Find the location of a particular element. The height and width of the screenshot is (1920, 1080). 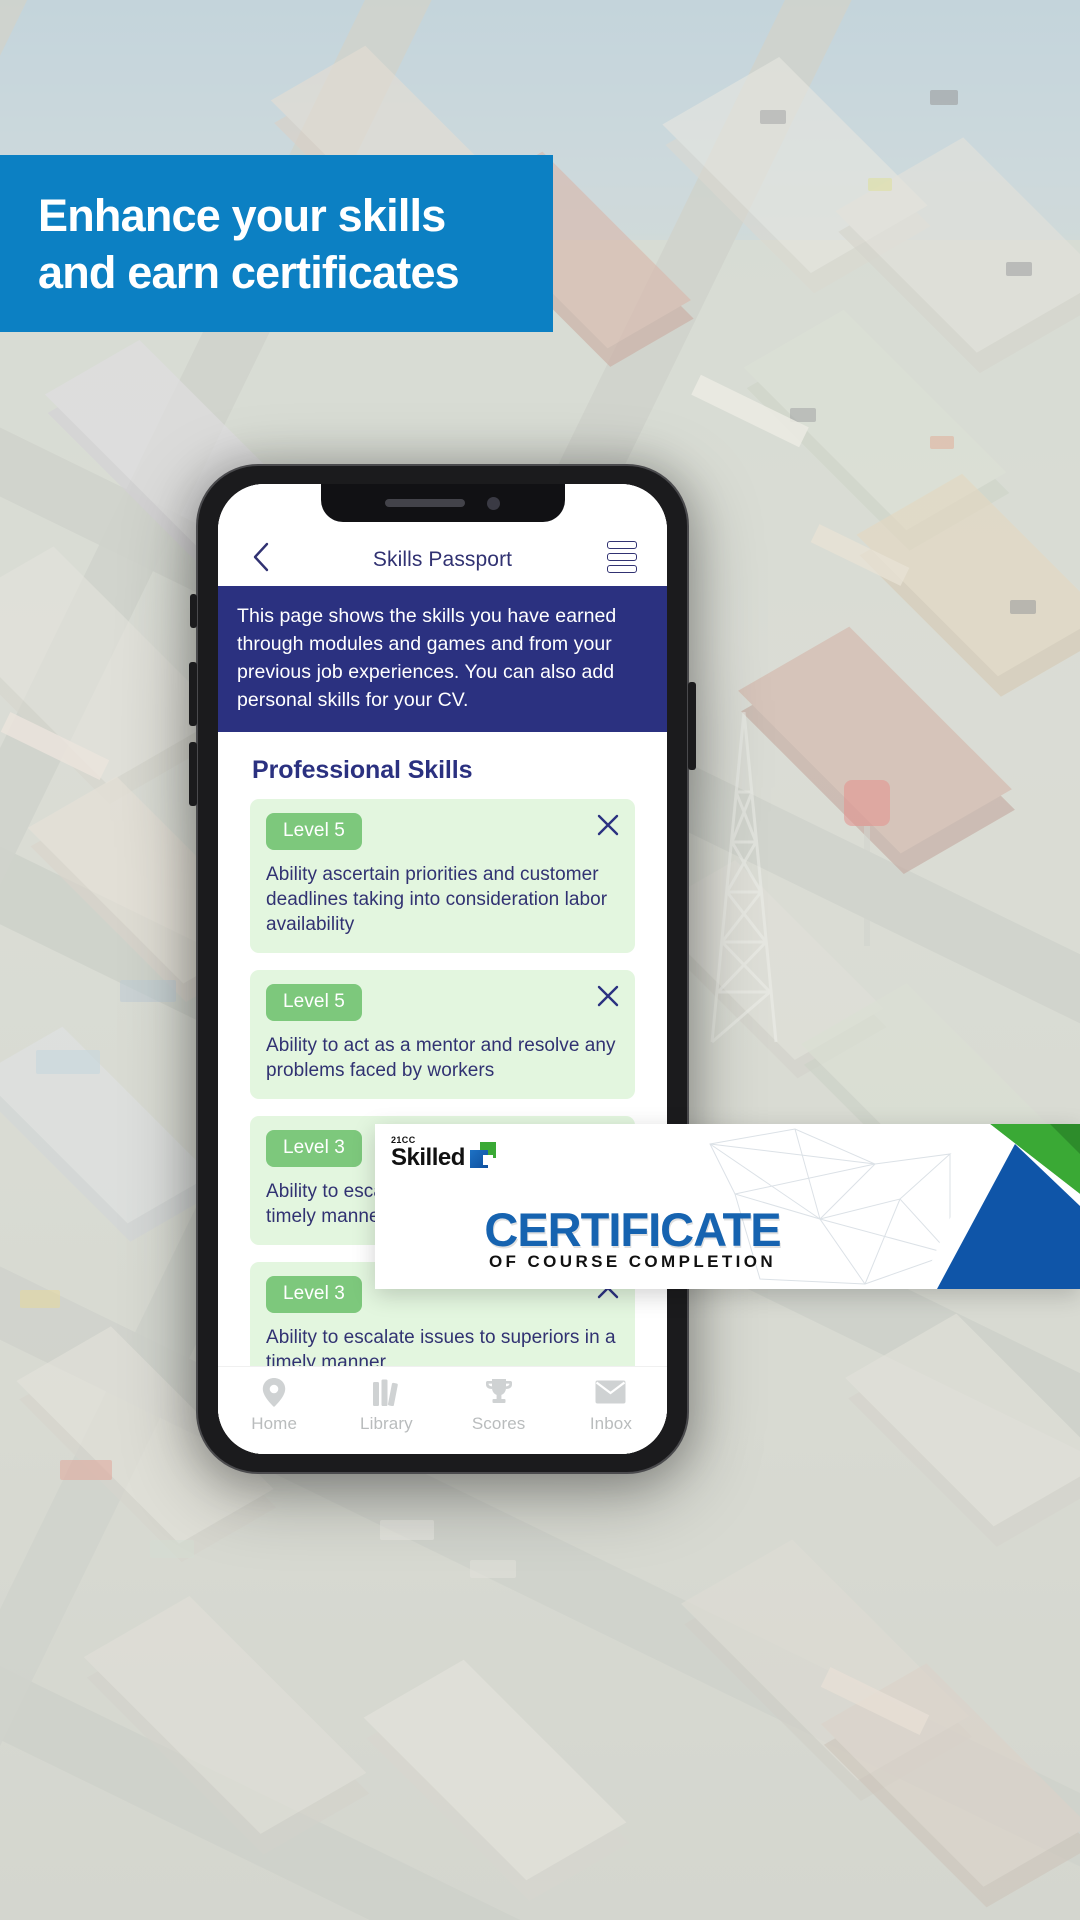

nav-item-home: Home is located at coordinates (274, 1405).